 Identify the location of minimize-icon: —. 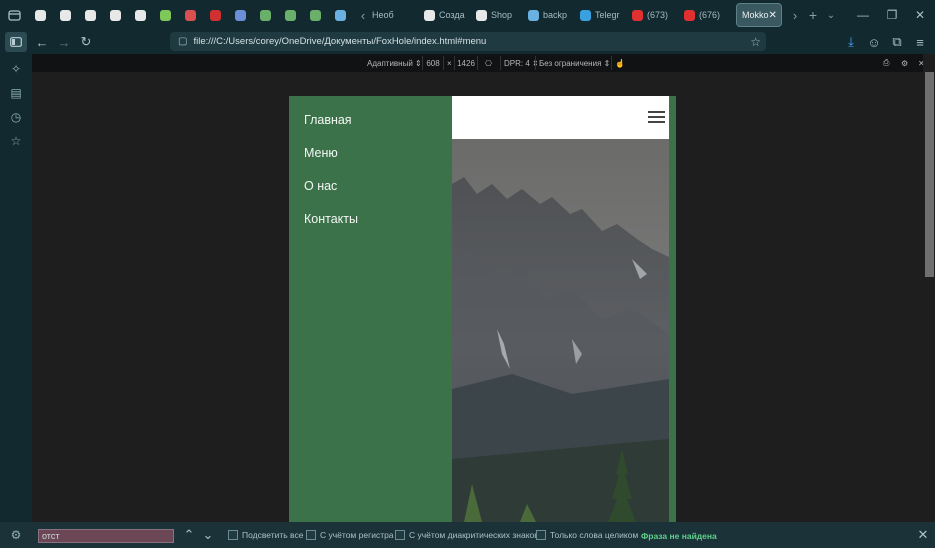
(863, 15).